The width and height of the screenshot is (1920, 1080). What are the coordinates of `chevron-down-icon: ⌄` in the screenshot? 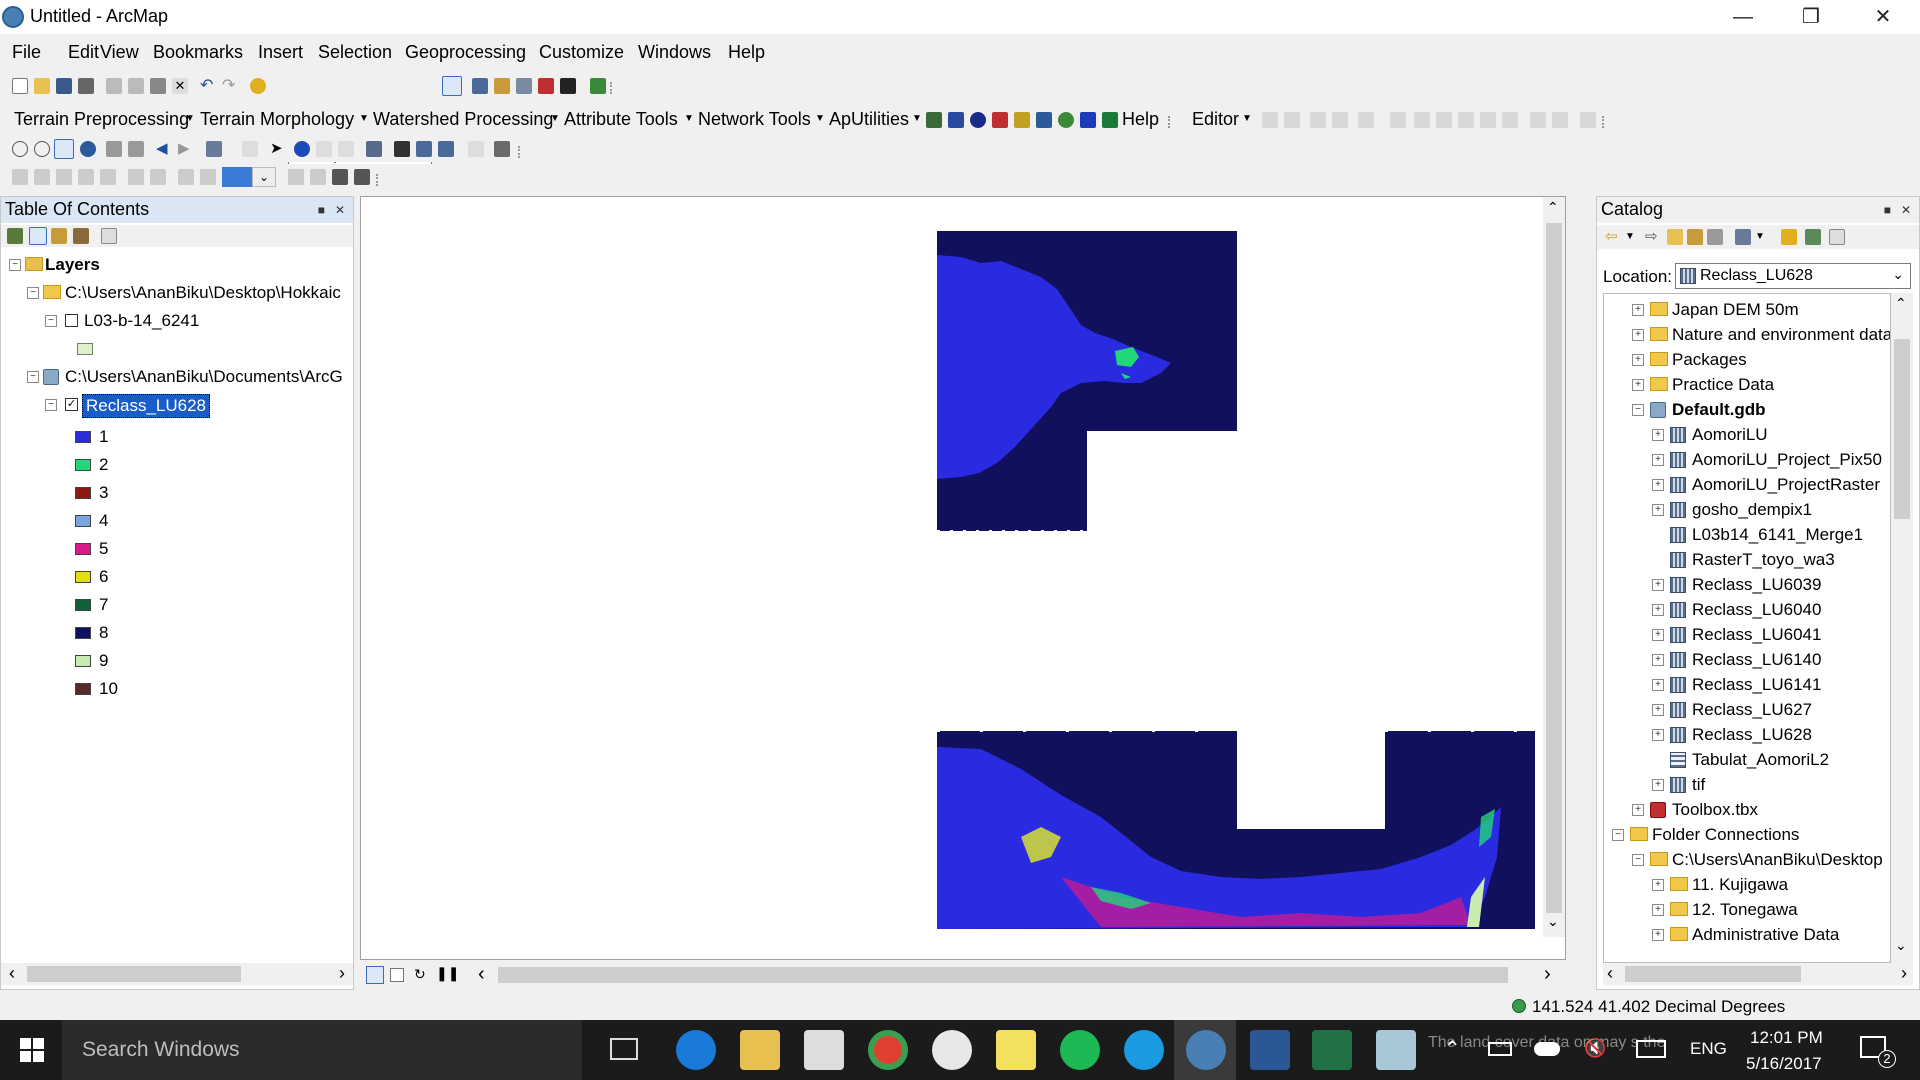 It's located at (264, 177).